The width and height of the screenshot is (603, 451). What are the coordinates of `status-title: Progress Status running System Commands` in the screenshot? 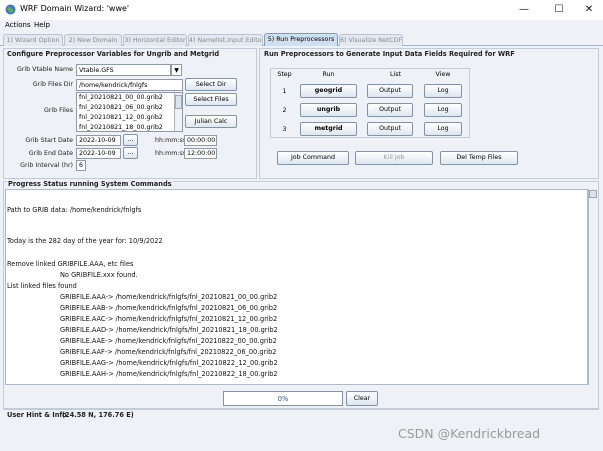 It's located at (90, 184).